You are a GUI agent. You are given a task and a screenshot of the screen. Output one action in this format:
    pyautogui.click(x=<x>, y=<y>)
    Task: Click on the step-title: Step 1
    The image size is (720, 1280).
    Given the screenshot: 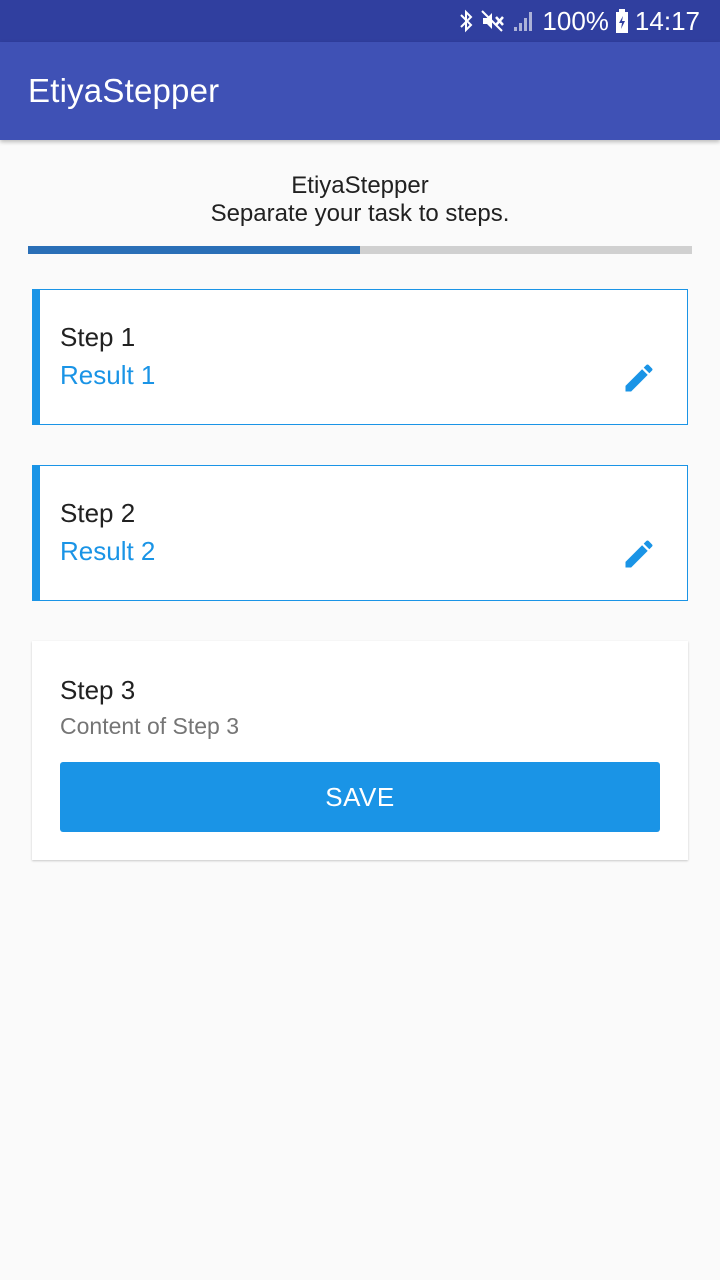 What is the action you would take?
    pyautogui.click(x=98, y=337)
    